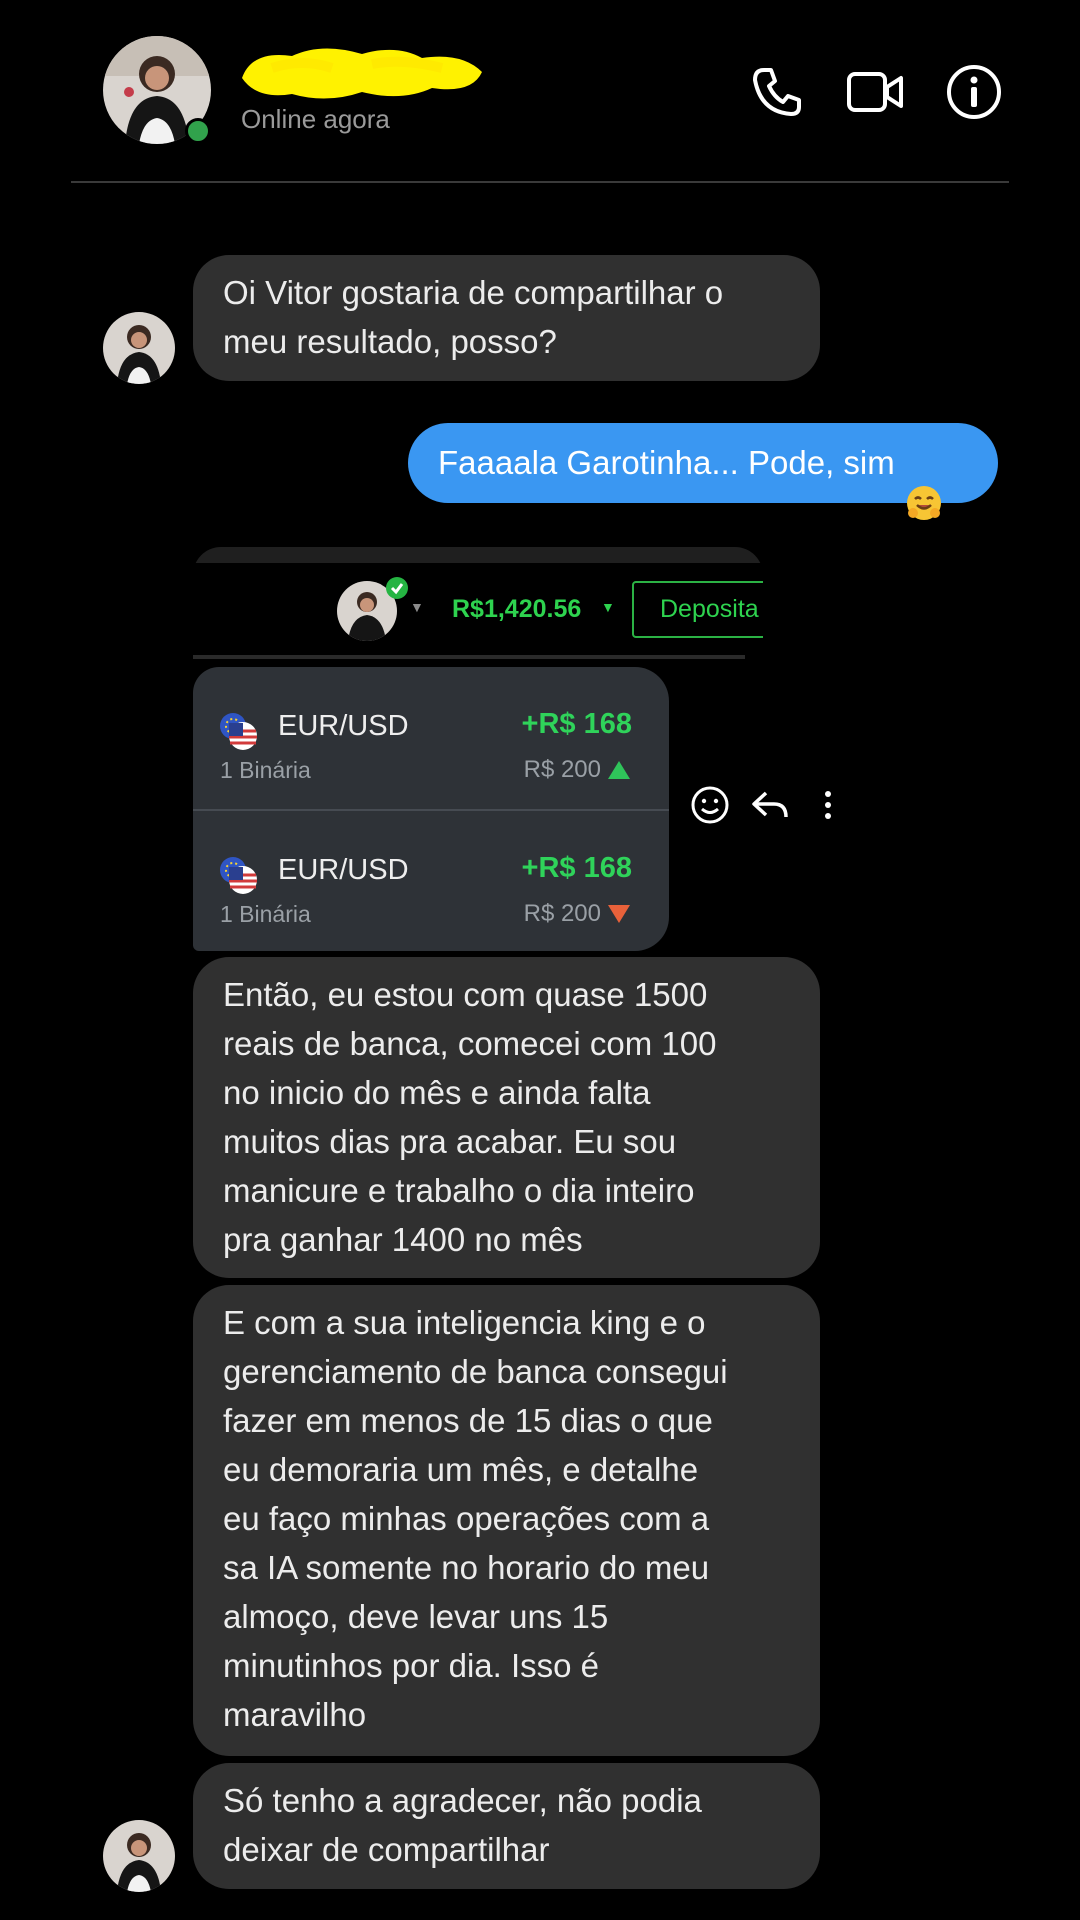  What do you see at coordinates (478, 555) in the screenshot?
I see `image-top-edge` at bounding box center [478, 555].